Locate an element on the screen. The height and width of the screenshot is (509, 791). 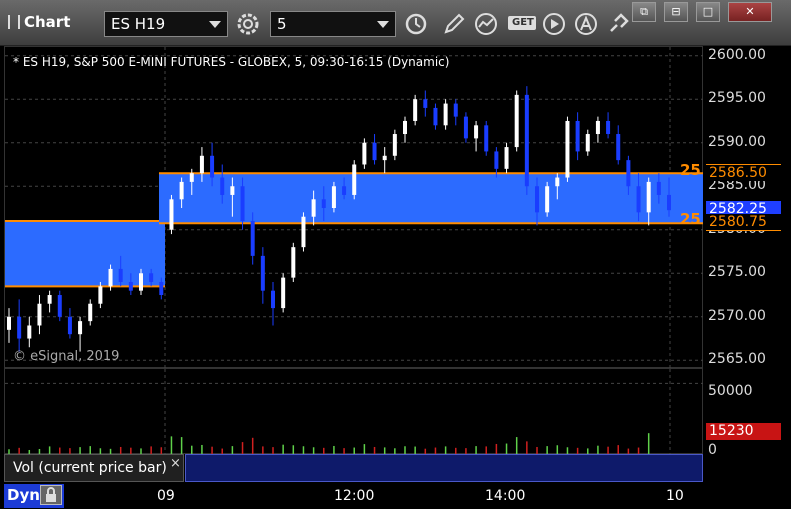
clock-icon is located at coordinates (416, 24).